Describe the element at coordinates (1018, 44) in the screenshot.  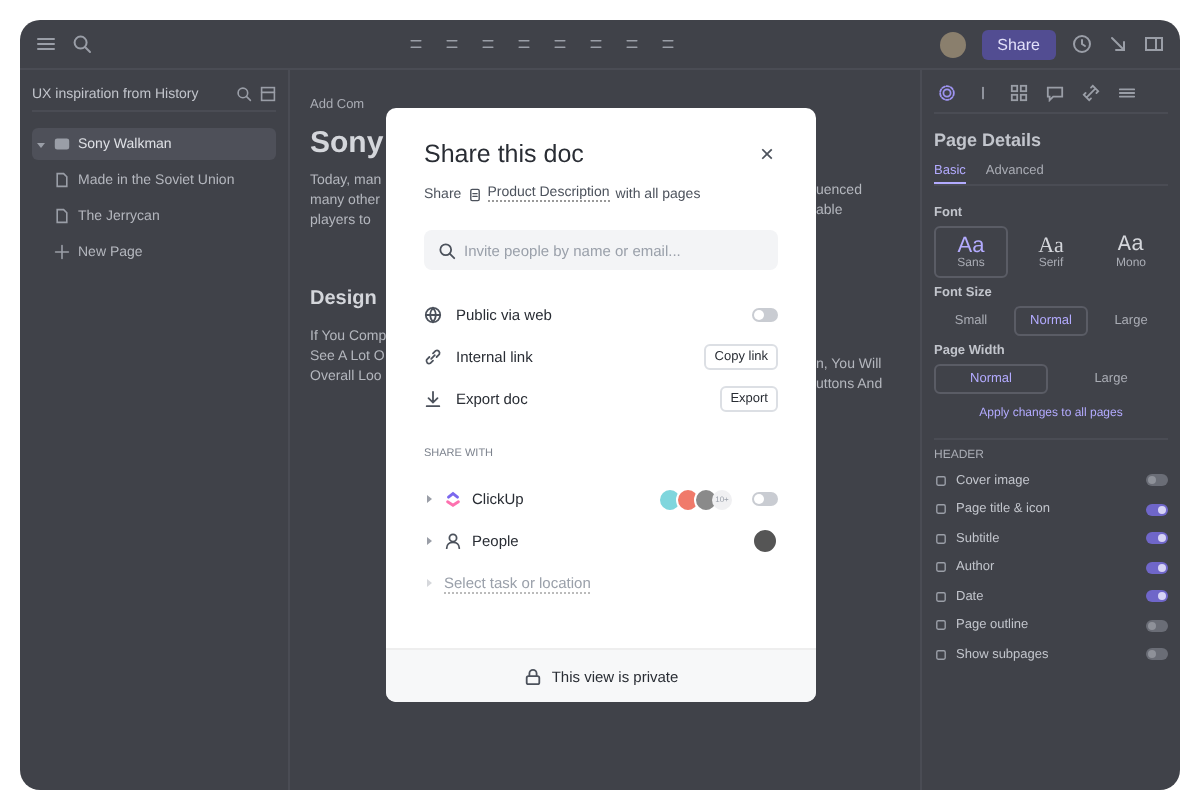
I see `share-button: Share` at that location.